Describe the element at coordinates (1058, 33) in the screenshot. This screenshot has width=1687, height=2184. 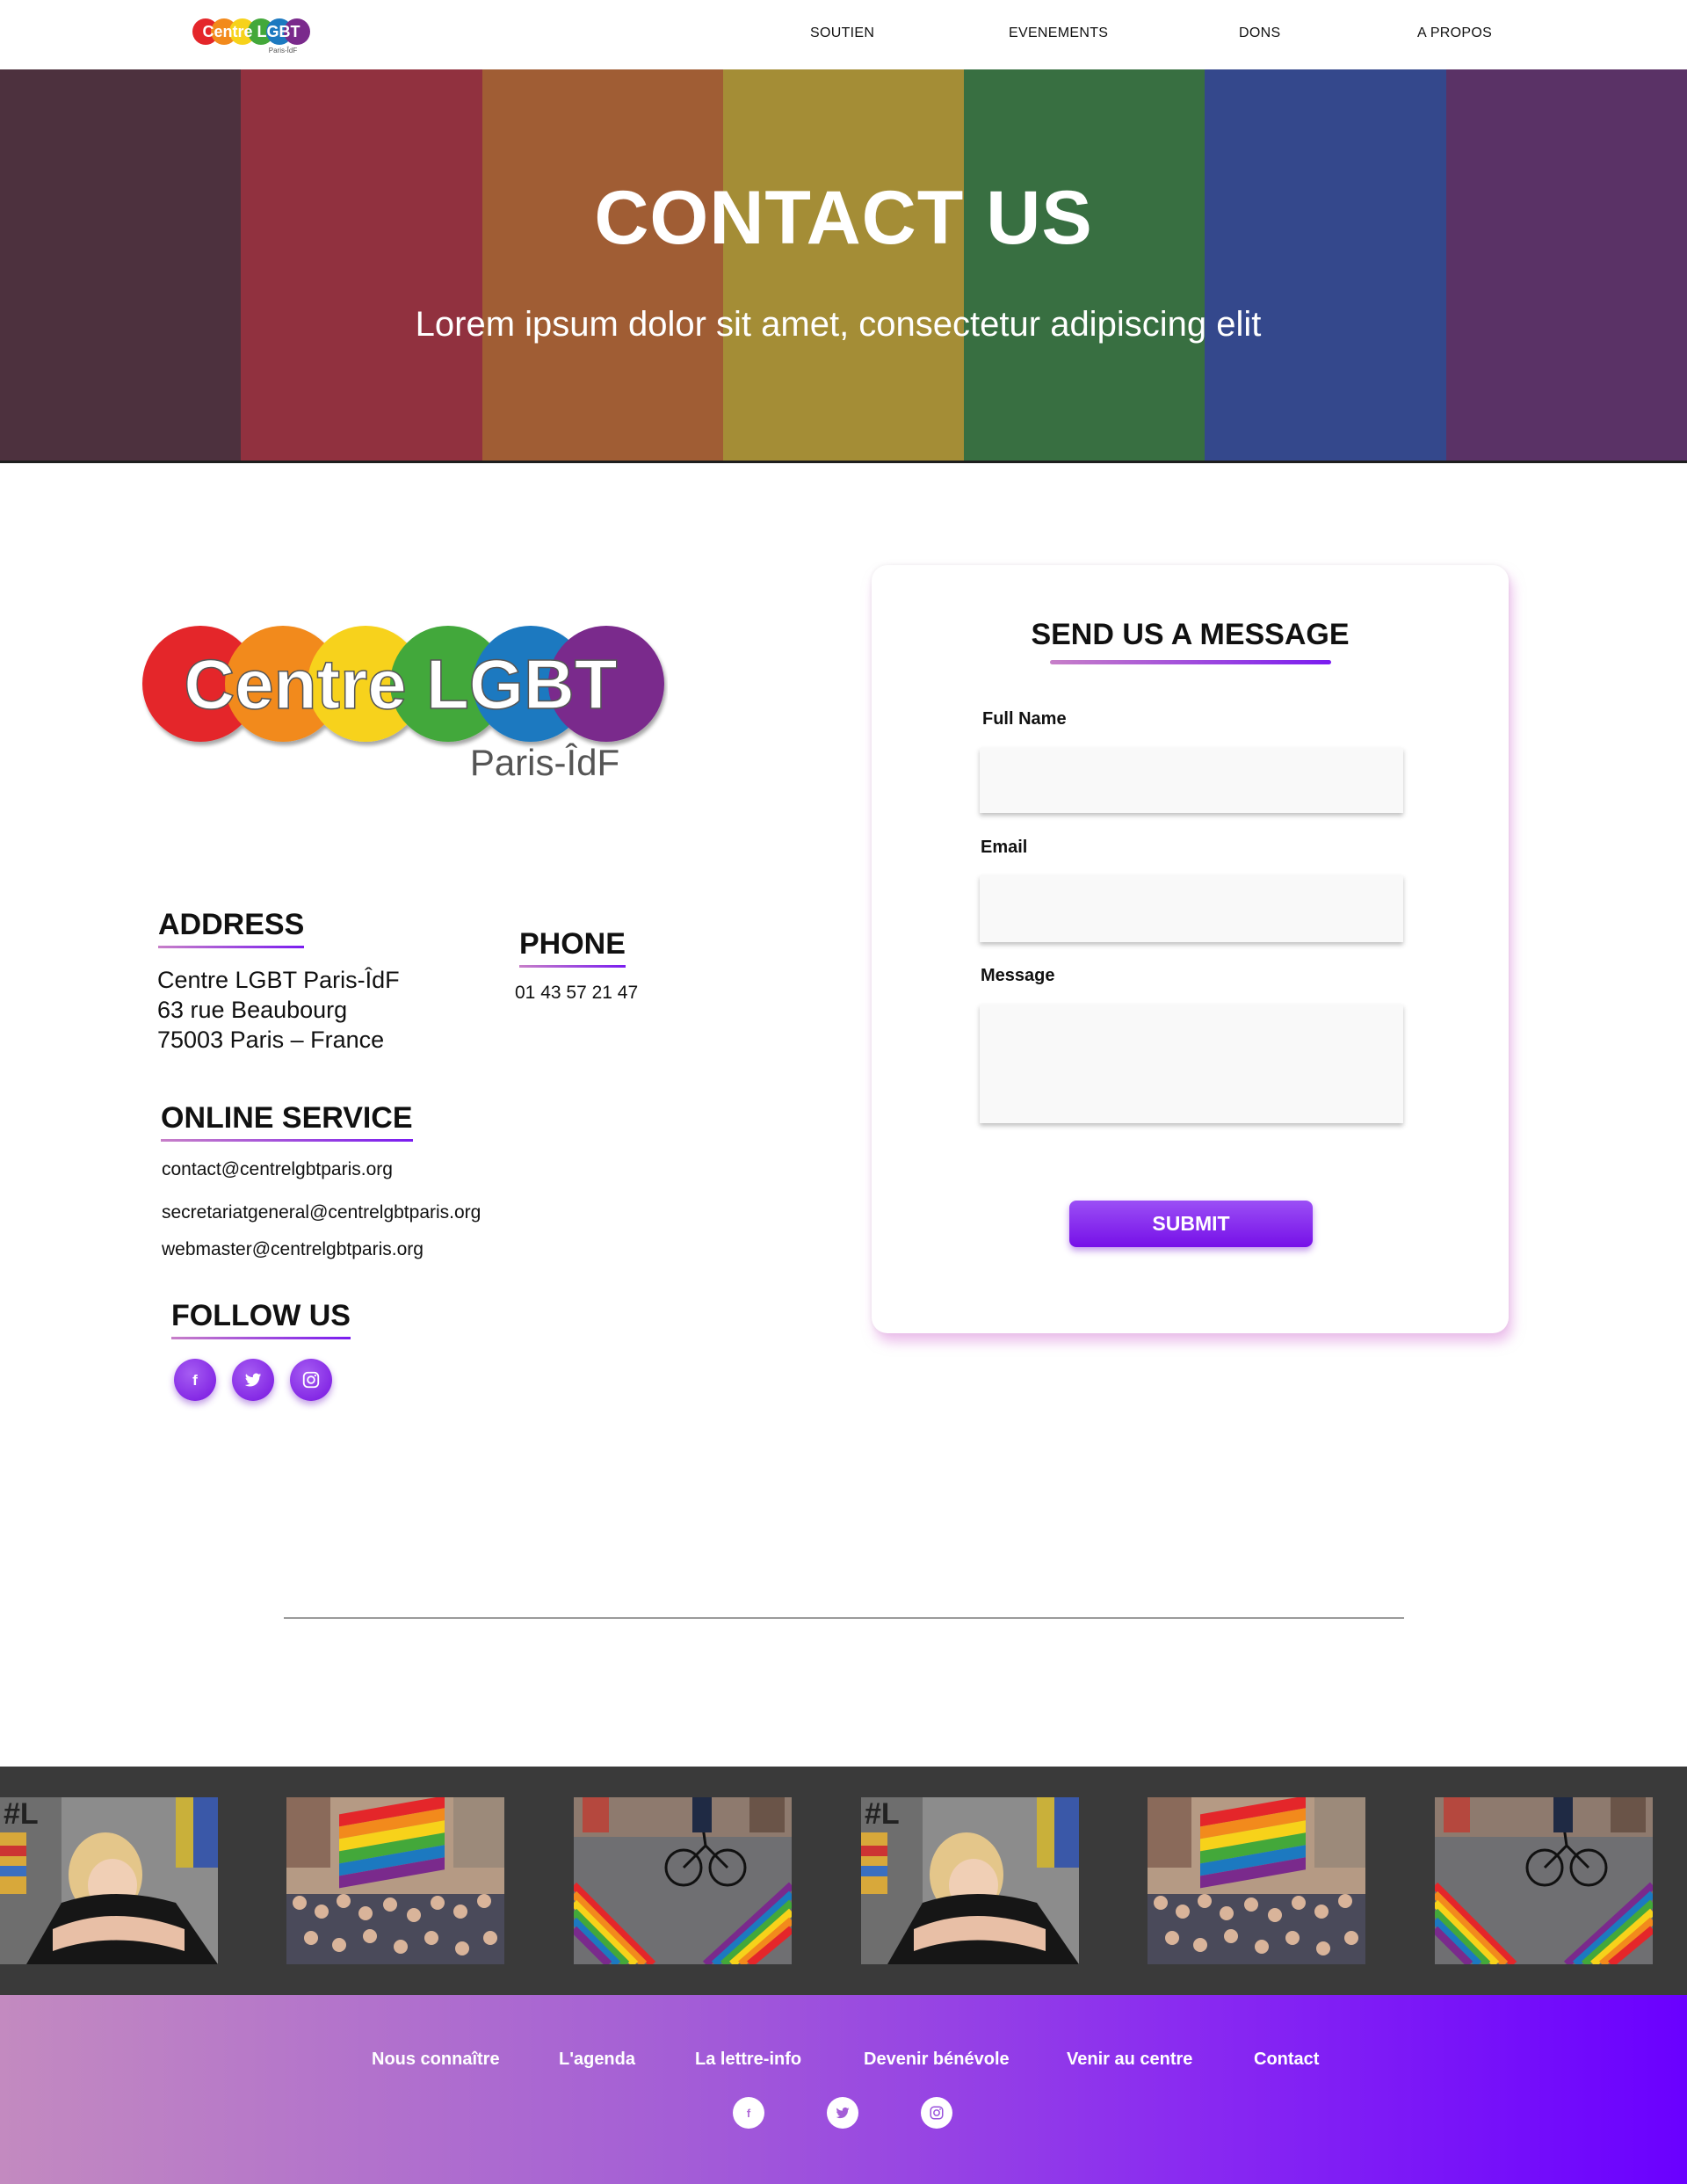
I see `nav-item-evenements: EVENEMENTS` at that location.